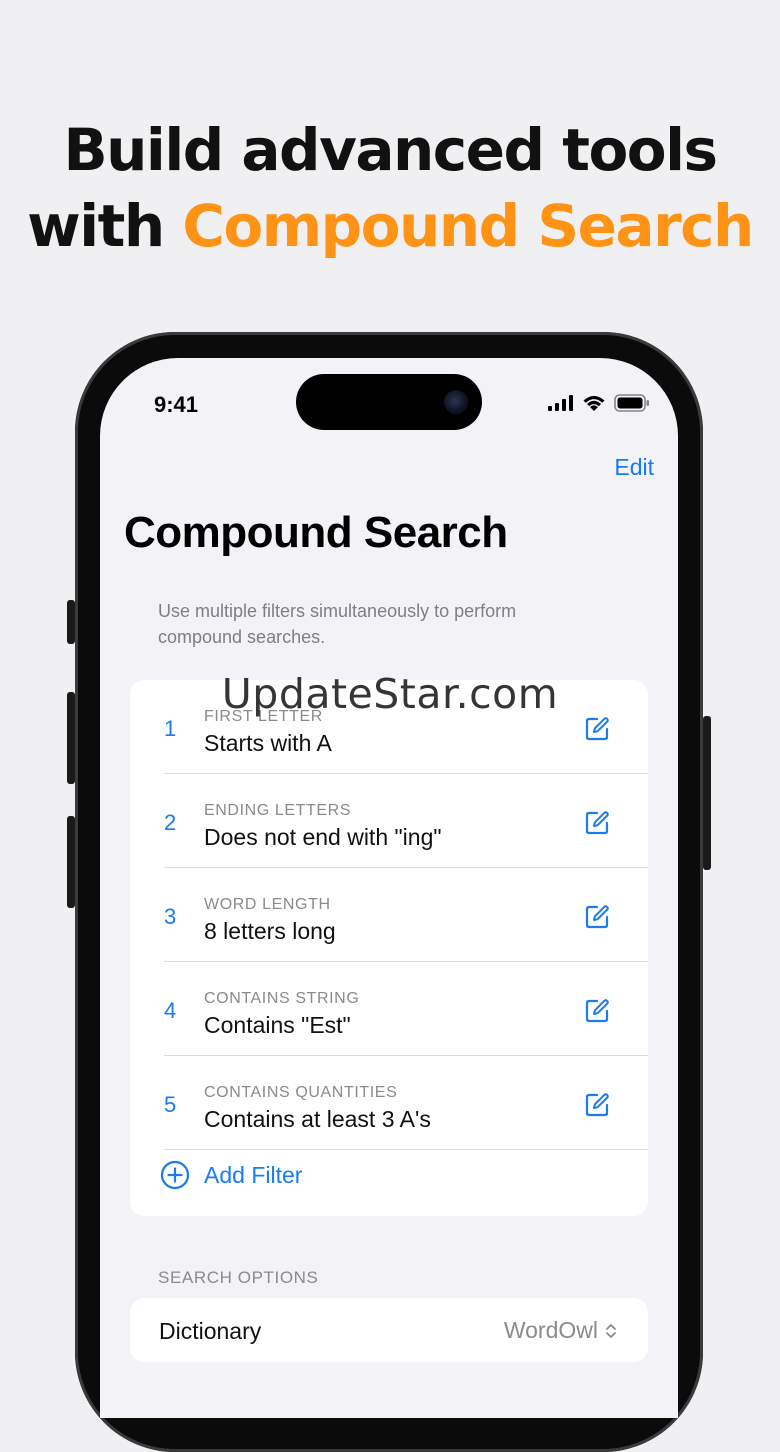 This screenshot has width=780, height=1452. What do you see at coordinates (170, 822) in the screenshot?
I see `filter-number: 2` at bounding box center [170, 822].